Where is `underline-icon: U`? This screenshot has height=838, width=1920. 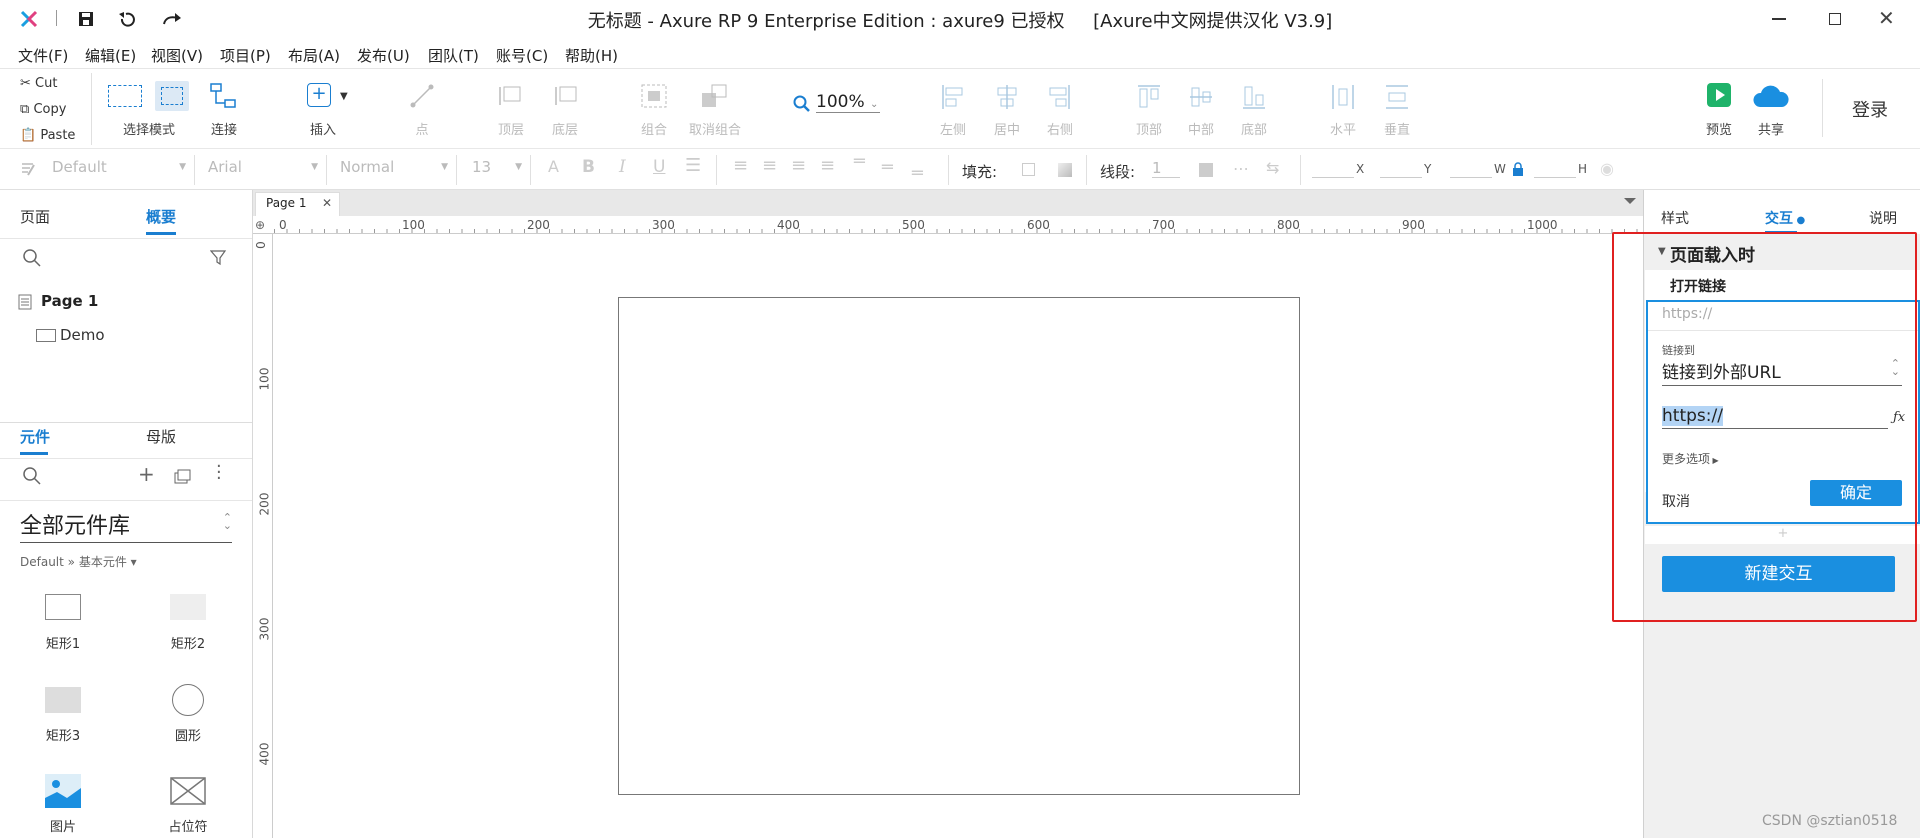
underline-icon: U is located at coordinates (659, 167).